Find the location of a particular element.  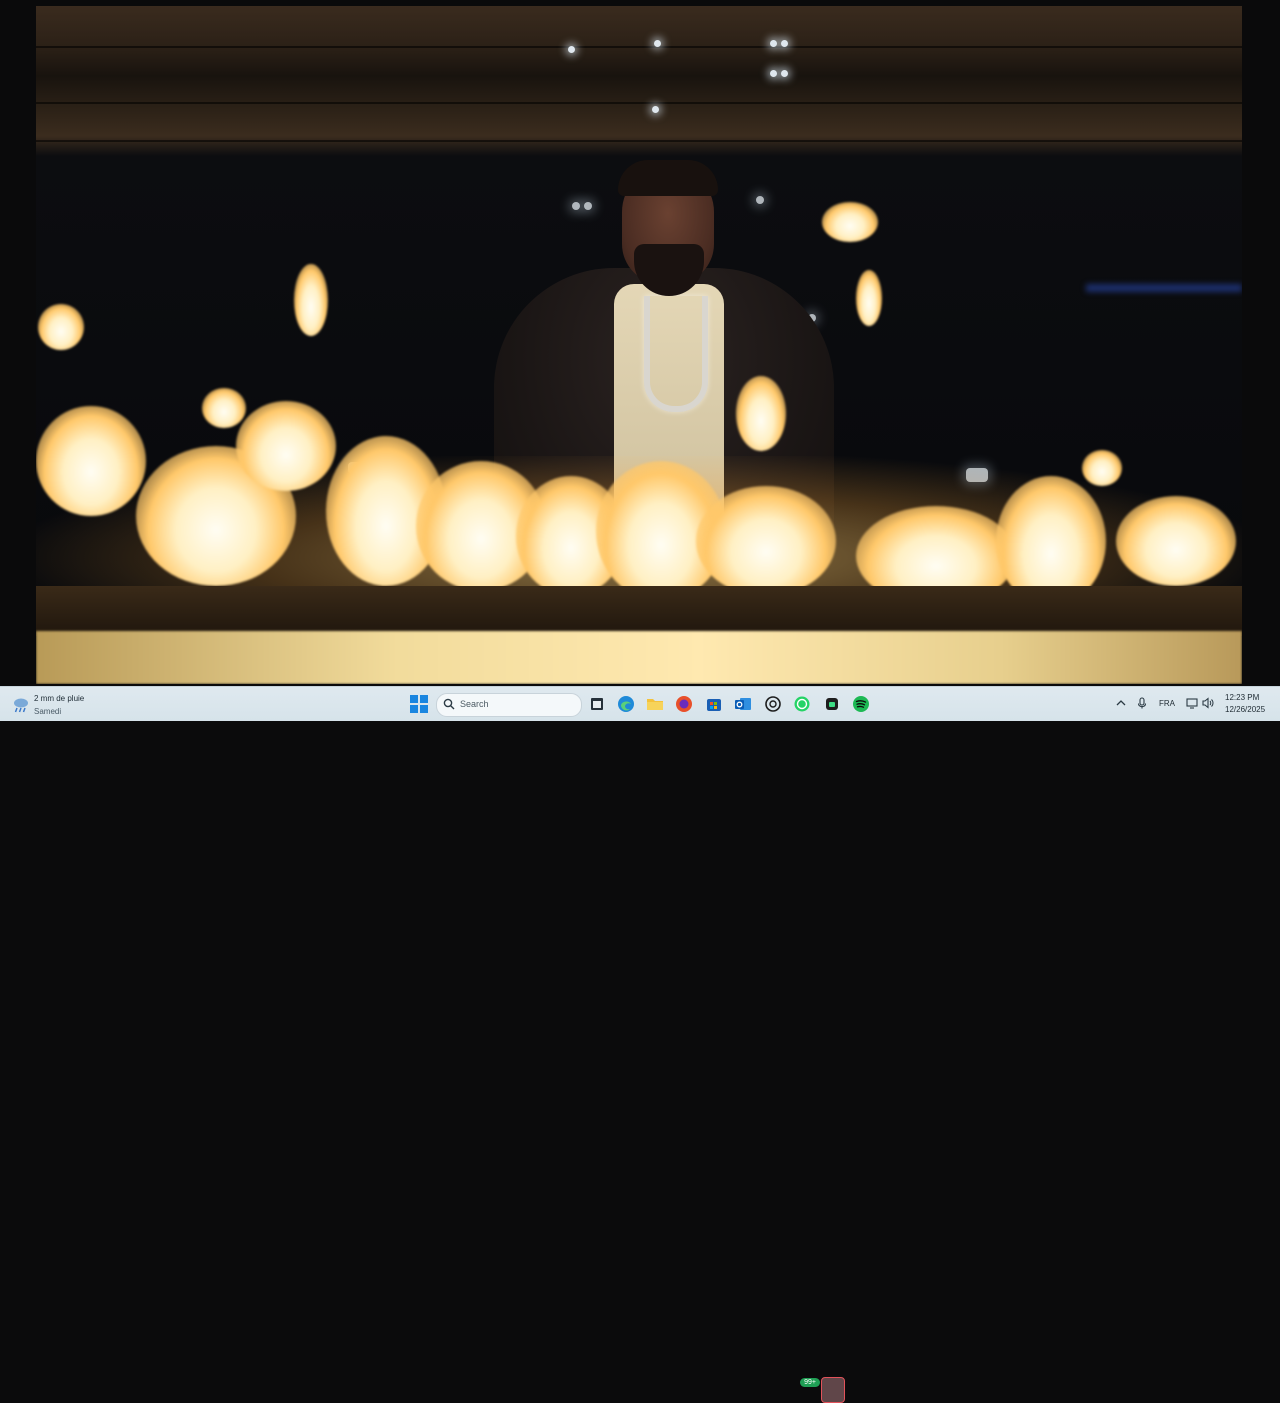

file-explorer-icon is located at coordinates (597, 704).